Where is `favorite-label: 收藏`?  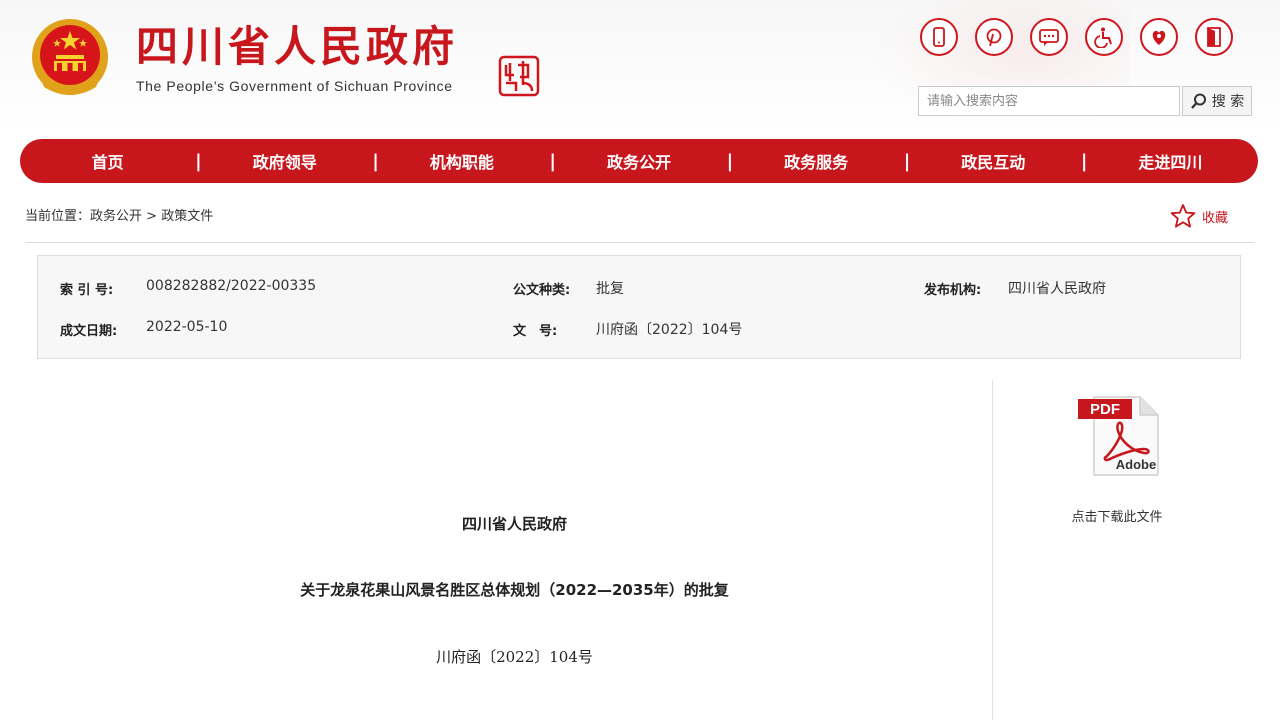
favorite-label: 收藏 is located at coordinates (1215, 218).